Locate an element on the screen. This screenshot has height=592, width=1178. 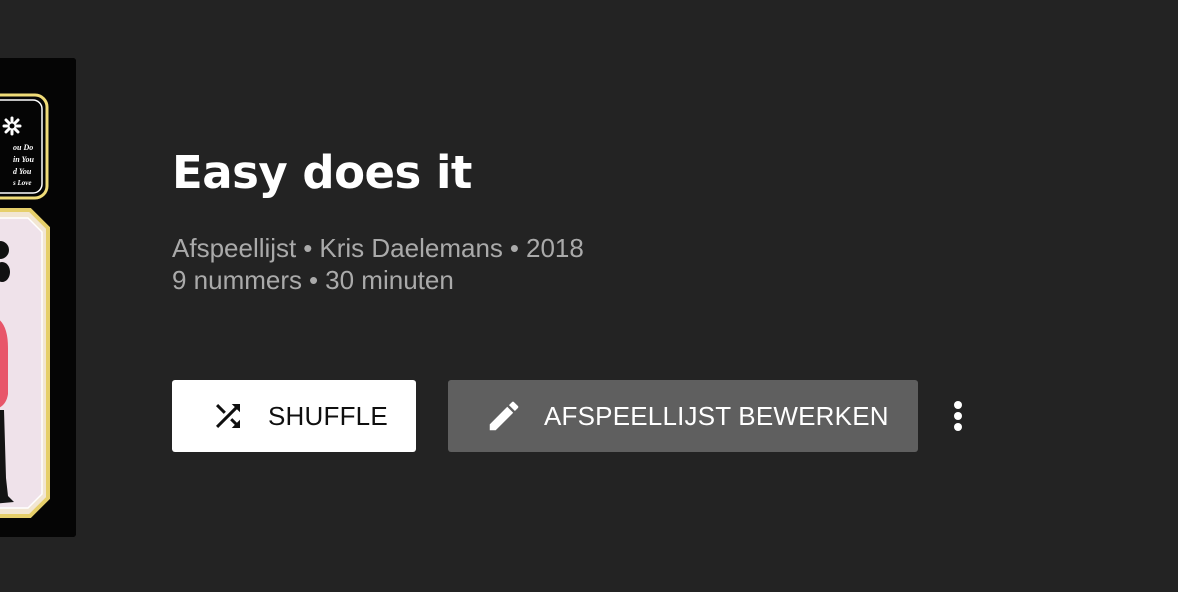
playlist-meta-secondary: 9 nummers • 30 minuten is located at coordinates (313, 280).